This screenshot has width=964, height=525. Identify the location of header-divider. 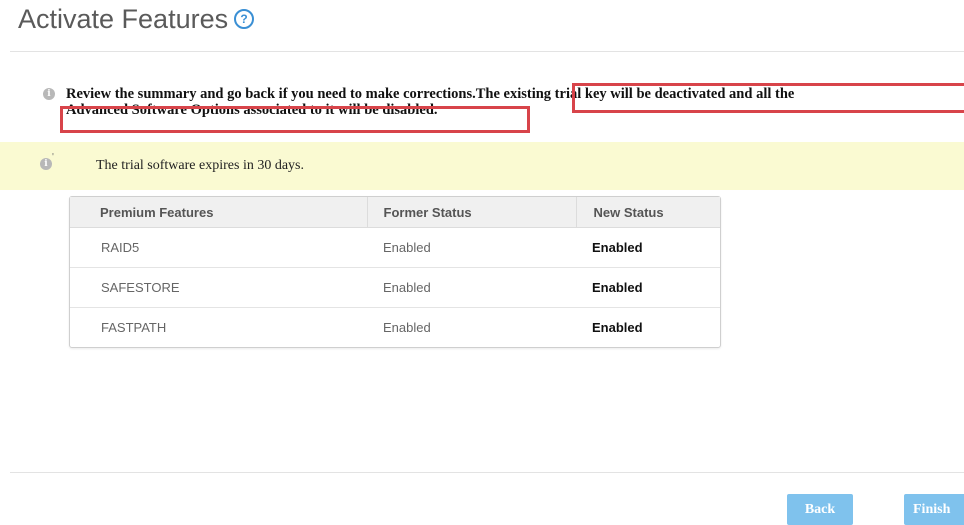
(487, 51).